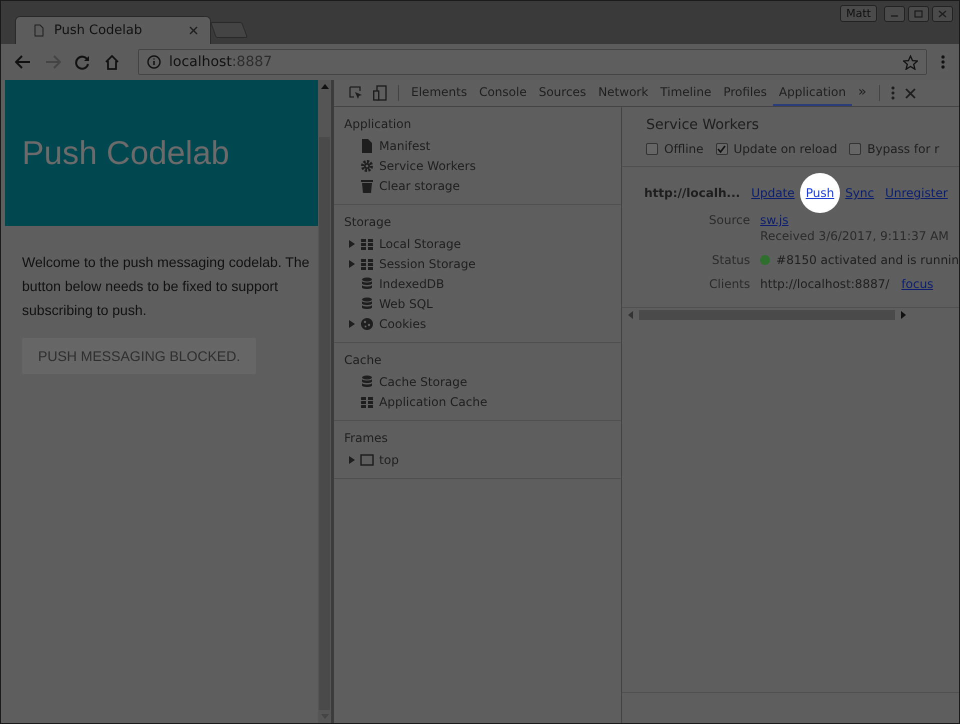 The width and height of the screenshot is (960, 724). What do you see at coordinates (478, 402) in the screenshot?
I see `sidebar-item: Application Cache` at bounding box center [478, 402].